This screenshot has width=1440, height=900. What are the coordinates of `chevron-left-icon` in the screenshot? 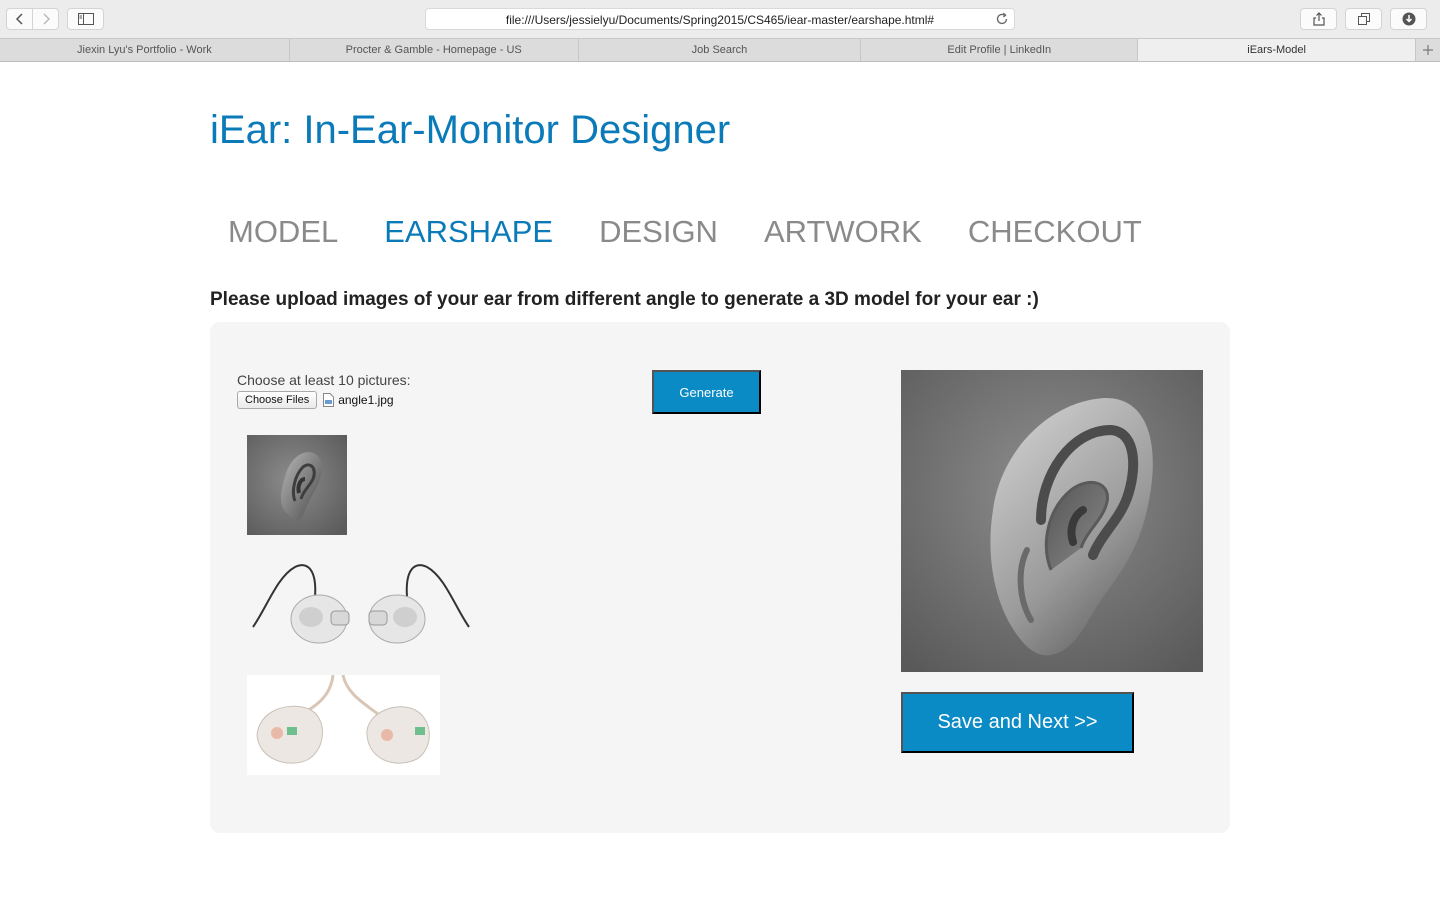 It's located at (19, 19).